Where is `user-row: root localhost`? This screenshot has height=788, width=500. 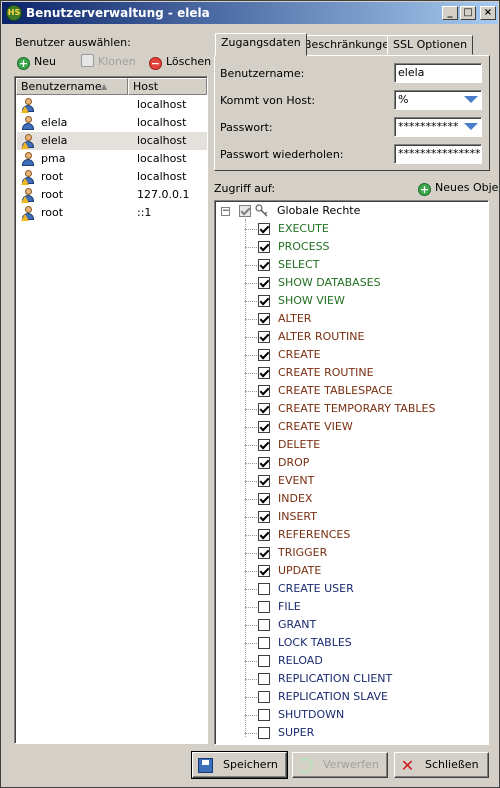
user-row: root localhost is located at coordinates (112, 177).